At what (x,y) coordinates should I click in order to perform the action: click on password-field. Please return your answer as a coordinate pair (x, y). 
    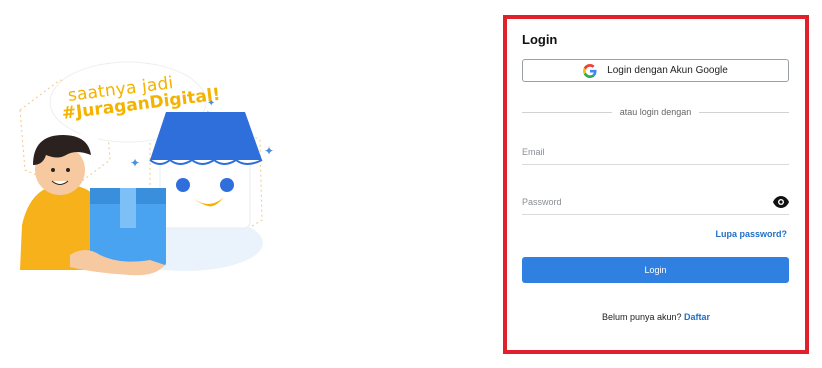
    Looking at the image, I should click on (655, 201).